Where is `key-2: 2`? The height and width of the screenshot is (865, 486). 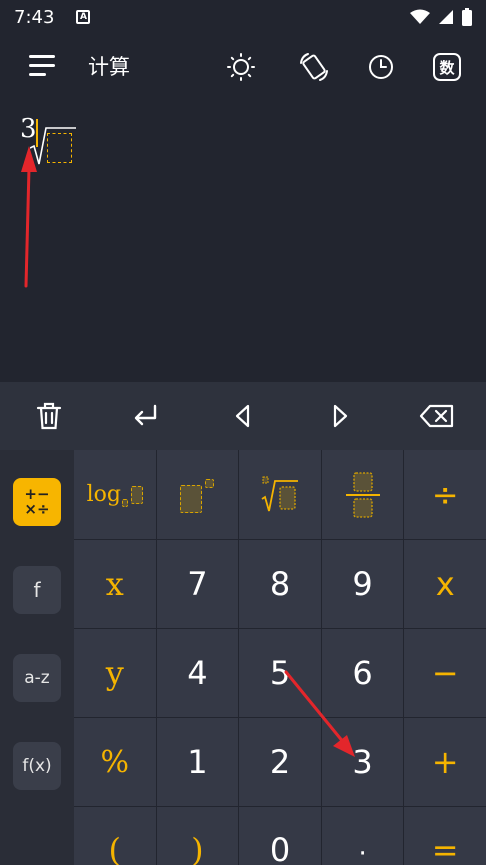
key-2: 2 is located at coordinates (280, 762).